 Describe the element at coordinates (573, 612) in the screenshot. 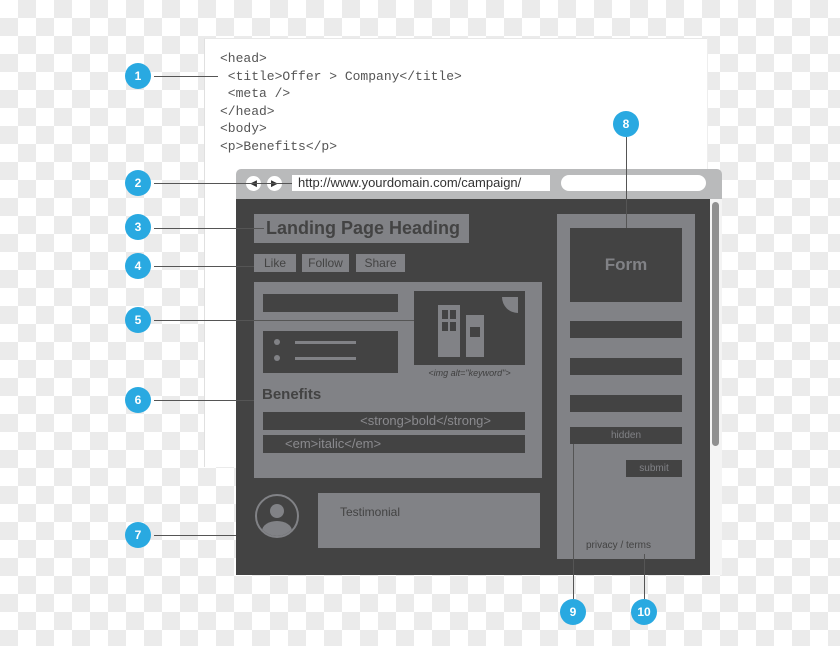

I see `callout-9: 9` at that location.